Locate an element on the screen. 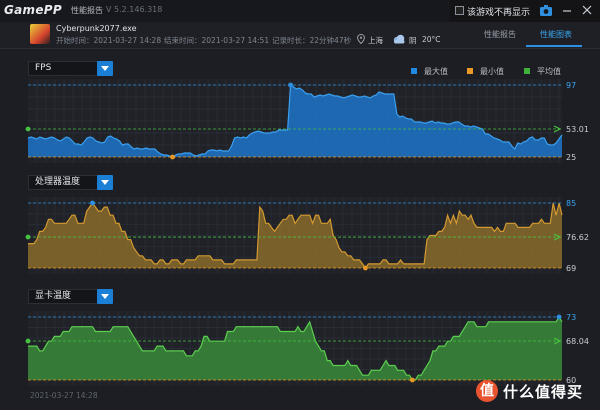 The width and height of the screenshot is (600, 410). footer-date: 2021-03-27 14:28 is located at coordinates (64, 395).